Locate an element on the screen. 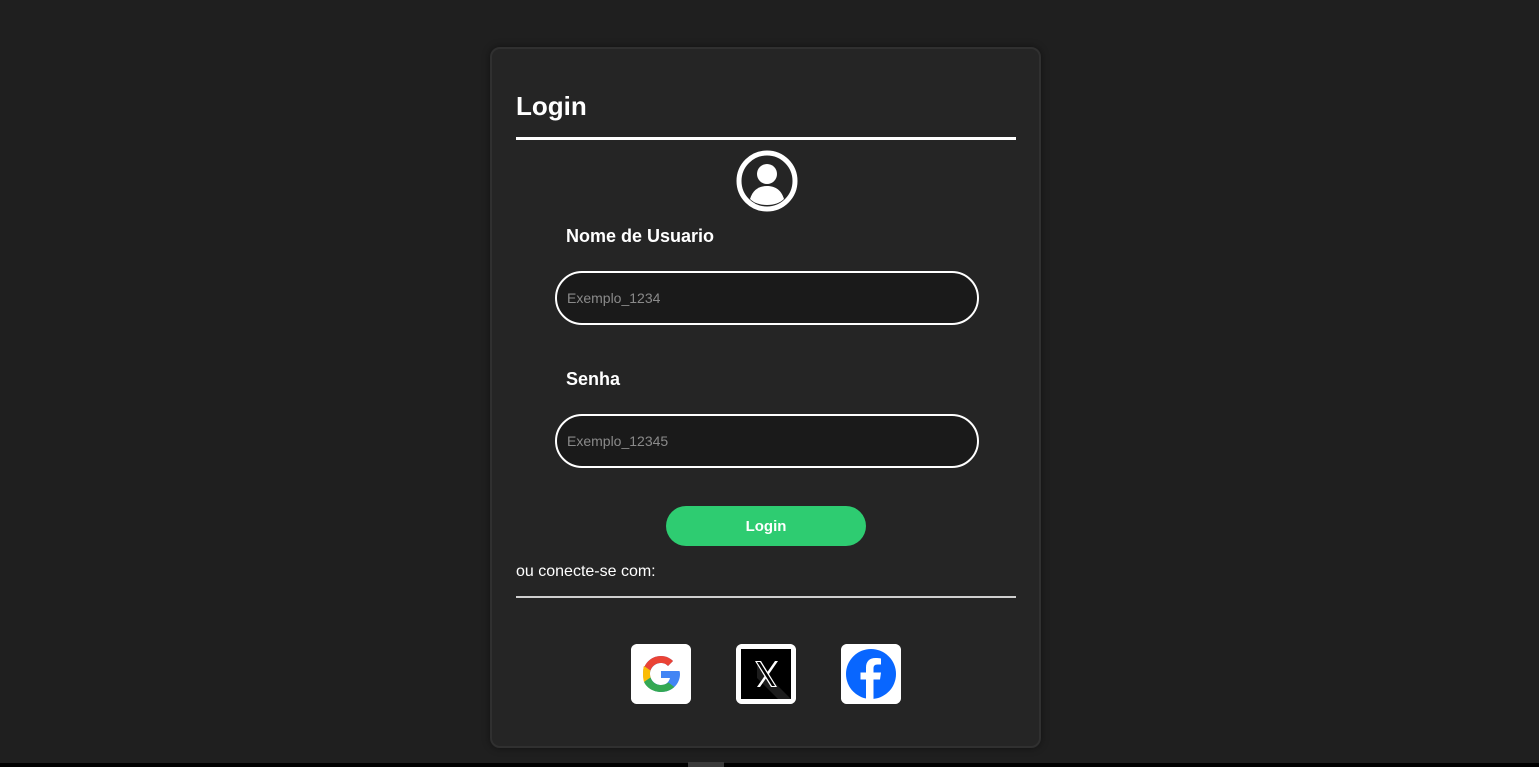  user-circle-icon is located at coordinates (767, 181).